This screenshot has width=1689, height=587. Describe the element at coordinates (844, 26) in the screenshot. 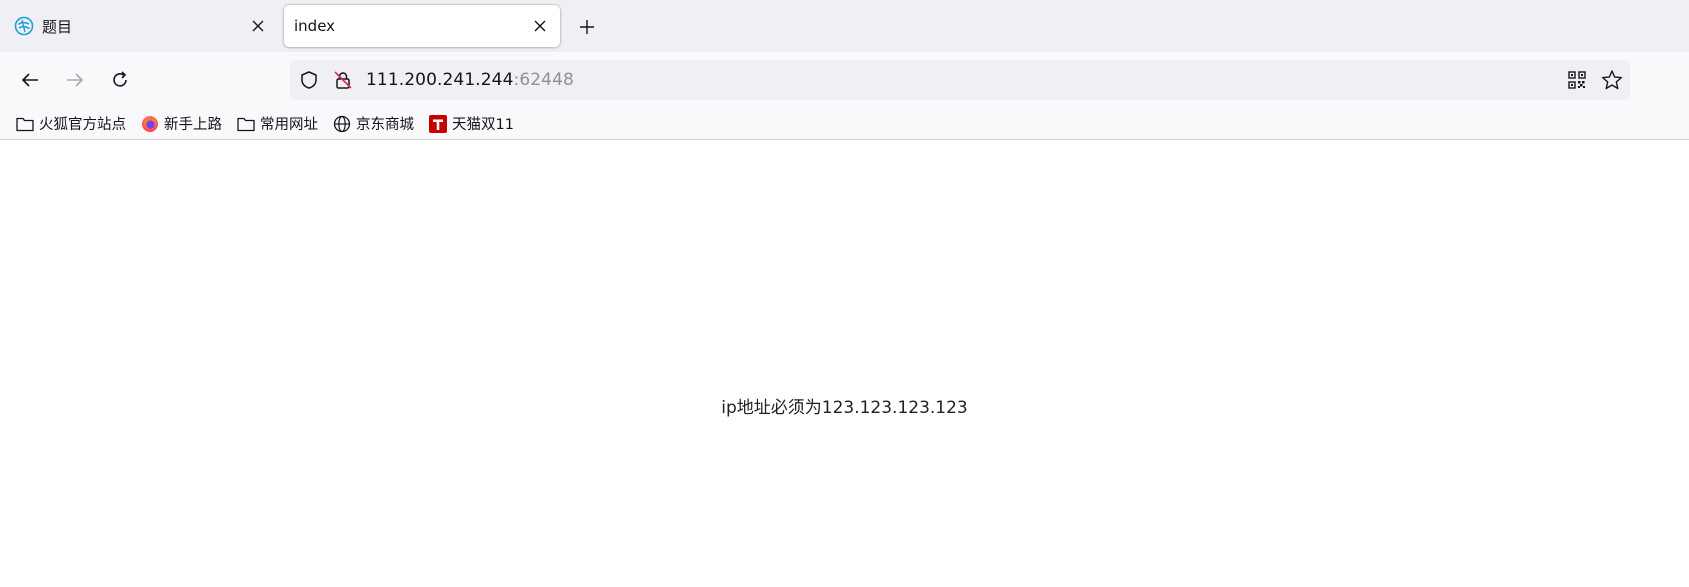

I see `tab-strip: 题目 index` at that location.